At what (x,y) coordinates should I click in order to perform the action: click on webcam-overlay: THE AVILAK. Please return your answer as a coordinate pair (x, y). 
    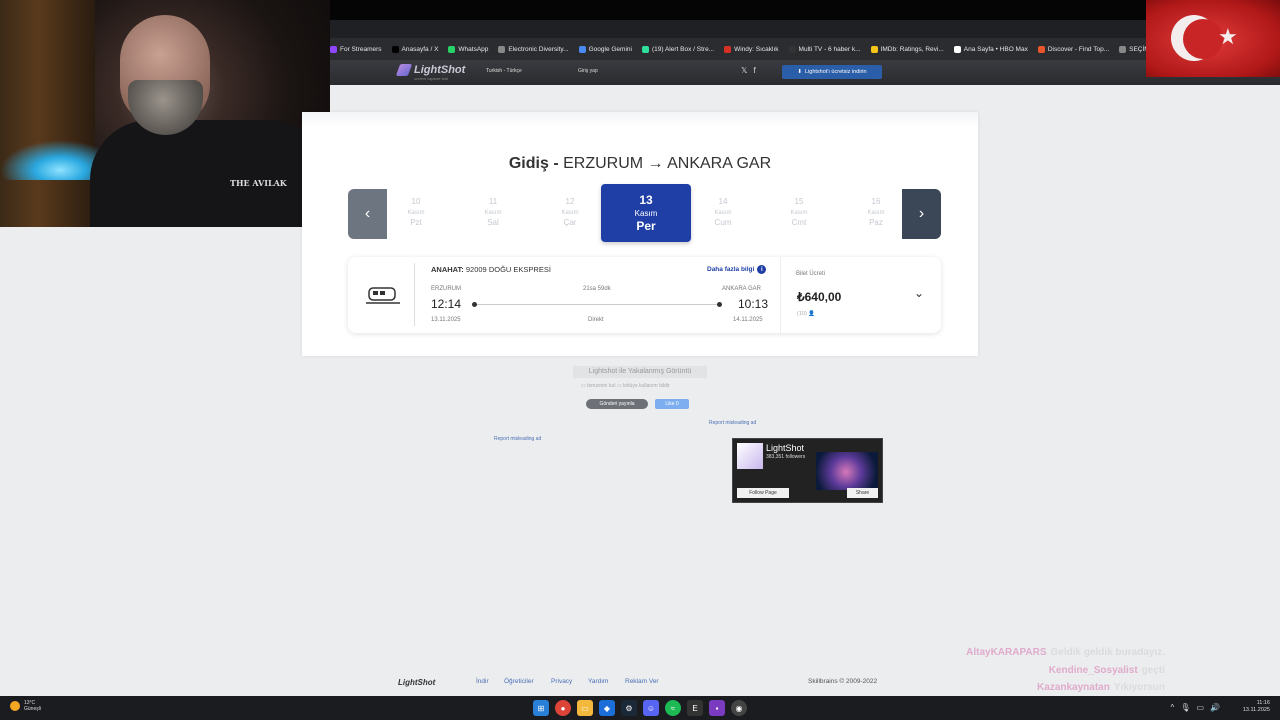
    Looking at the image, I should click on (165, 113).